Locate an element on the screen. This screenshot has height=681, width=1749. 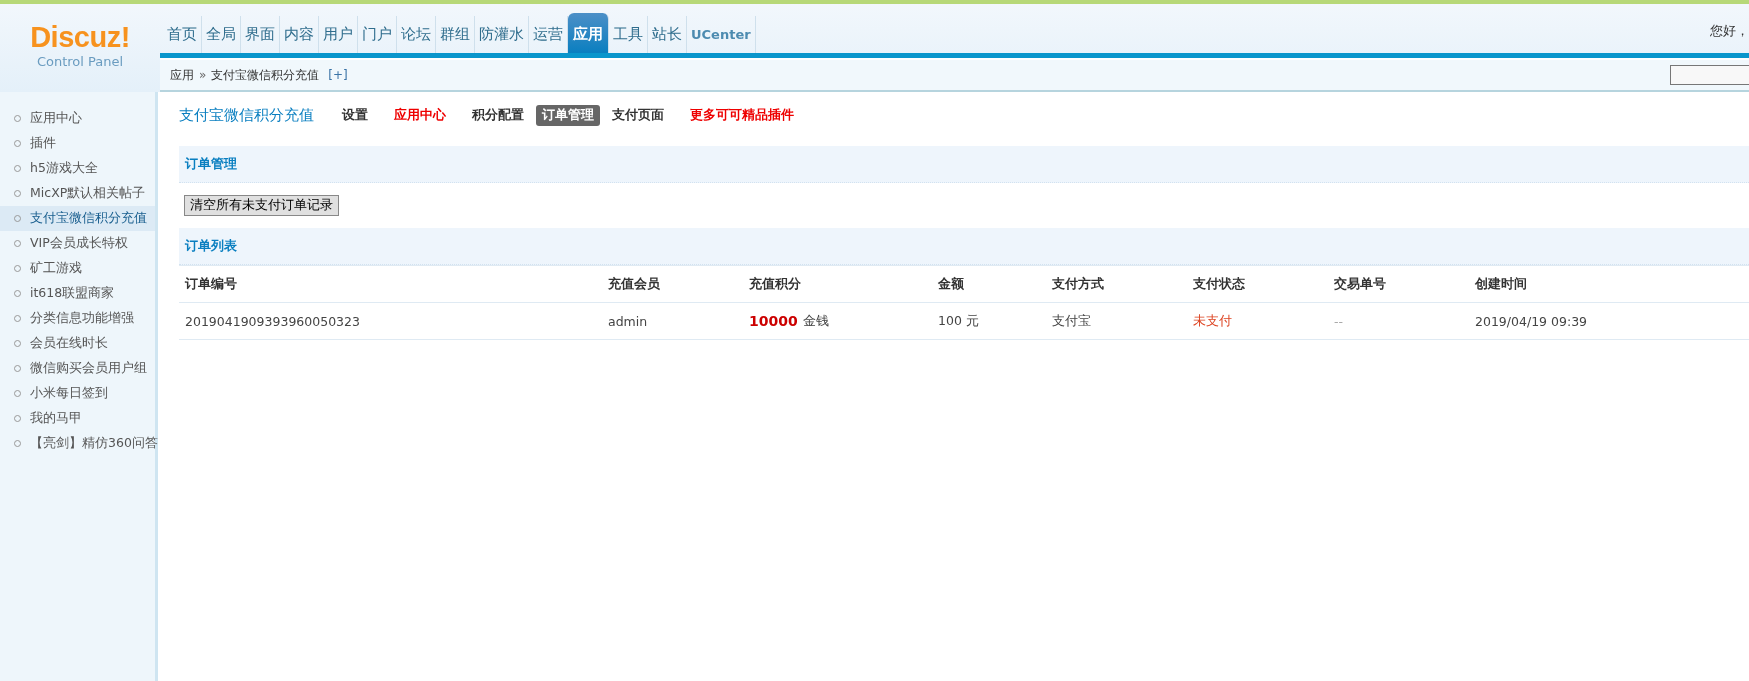
column-header: 创建时间 is located at coordinates (1501, 284).